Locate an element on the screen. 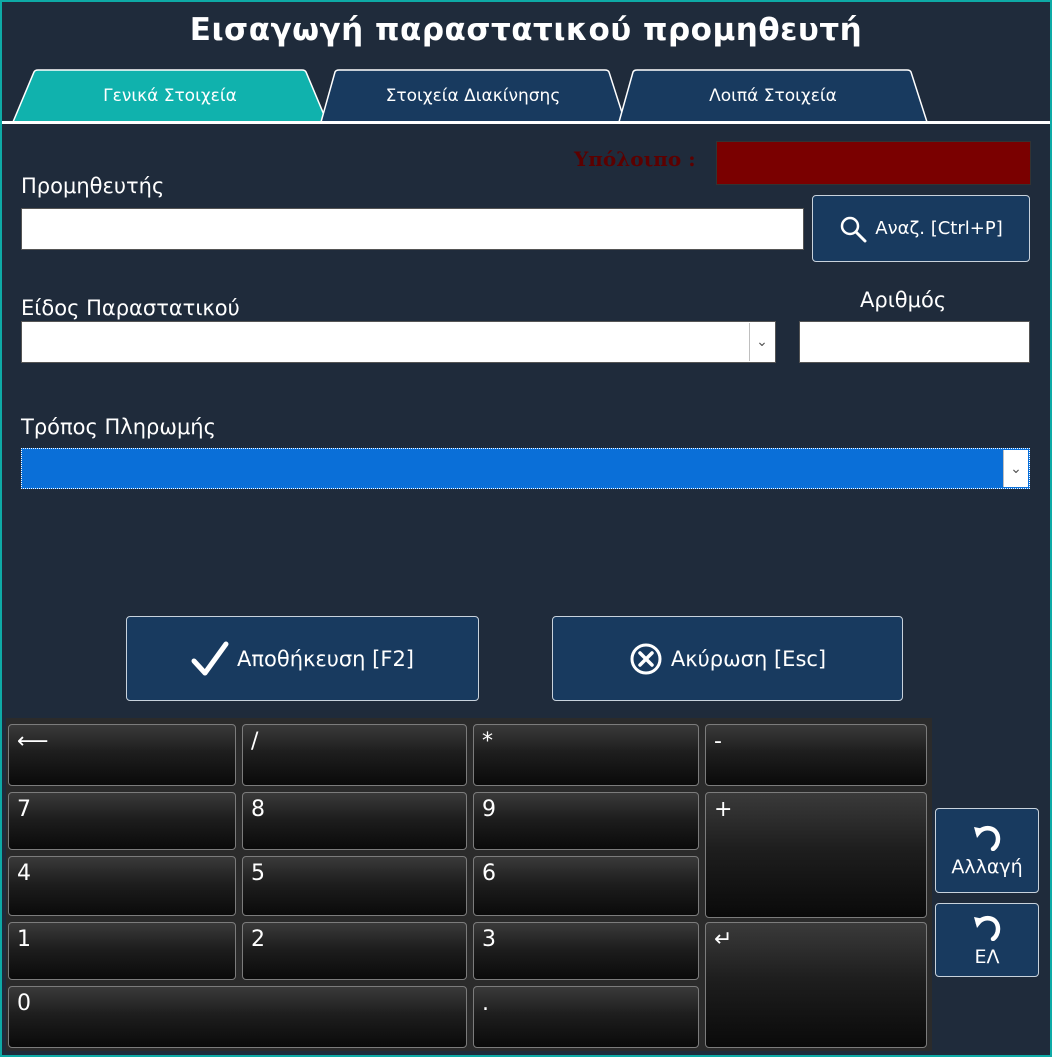  balance-label: Υπόλοιπο : is located at coordinates (635, 159).